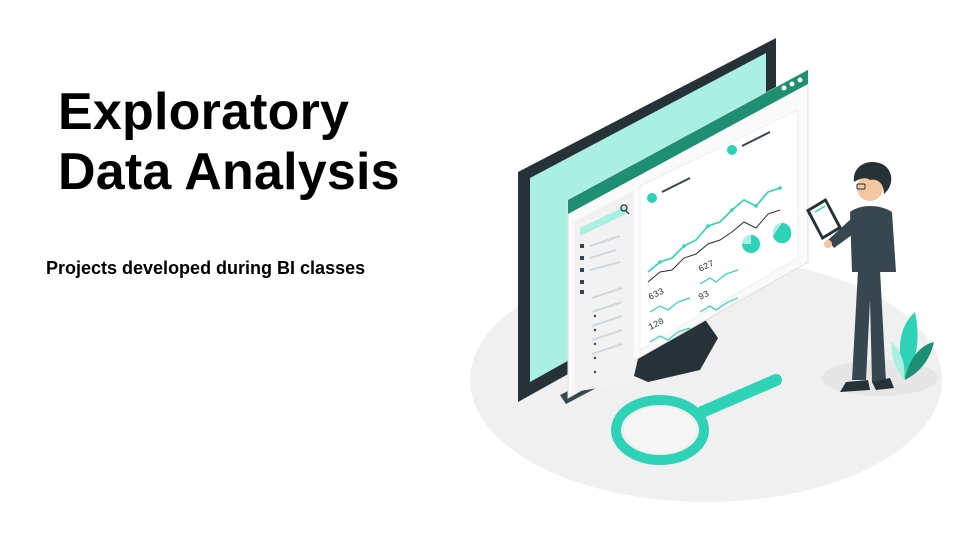 The image size is (960, 540). Describe the element at coordinates (204, 112) in the screenshot. I see `title-line-1: Exploratory` at that location.